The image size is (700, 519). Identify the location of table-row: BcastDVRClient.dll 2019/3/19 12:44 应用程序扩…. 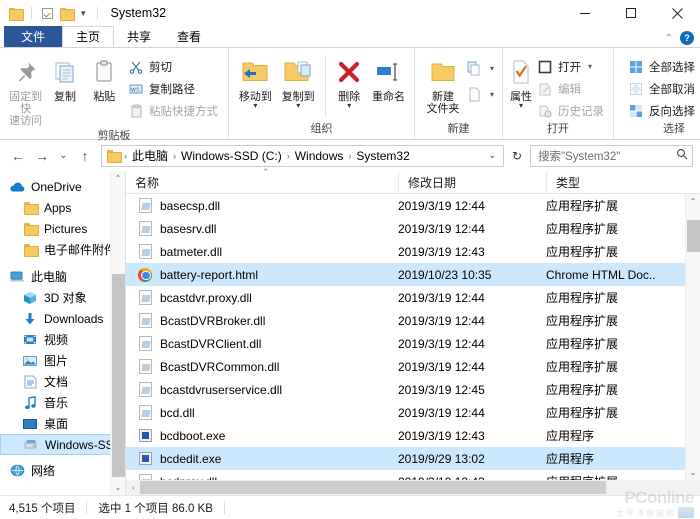
(413, 343).